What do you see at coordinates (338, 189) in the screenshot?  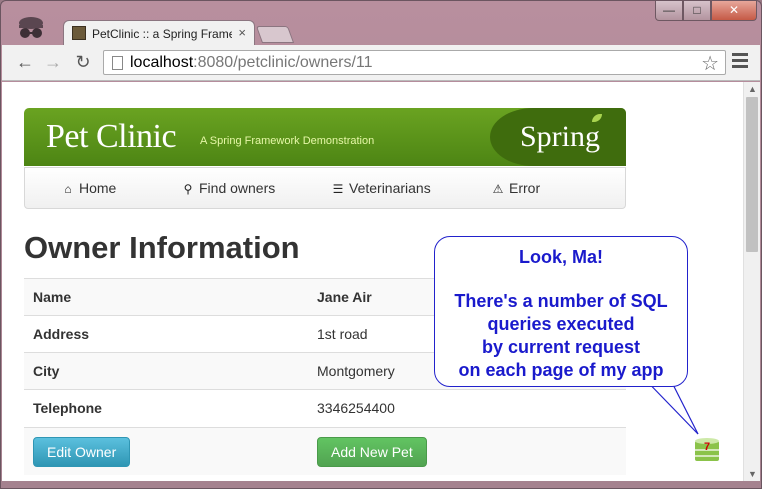 I see `list-icon: ☰` at bounding box center [338, 189].